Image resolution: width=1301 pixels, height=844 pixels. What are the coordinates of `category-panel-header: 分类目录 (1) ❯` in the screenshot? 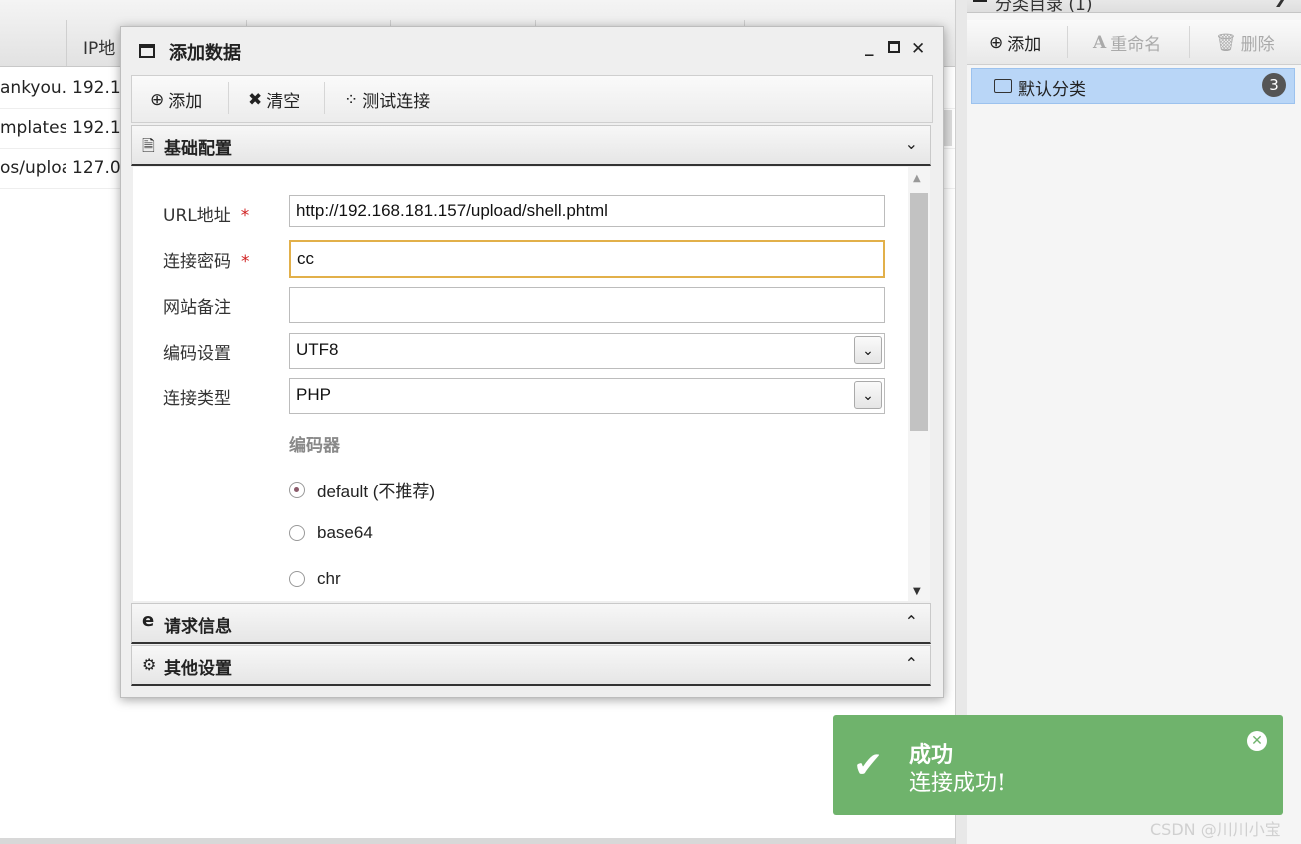 It's located at (1134, 7).